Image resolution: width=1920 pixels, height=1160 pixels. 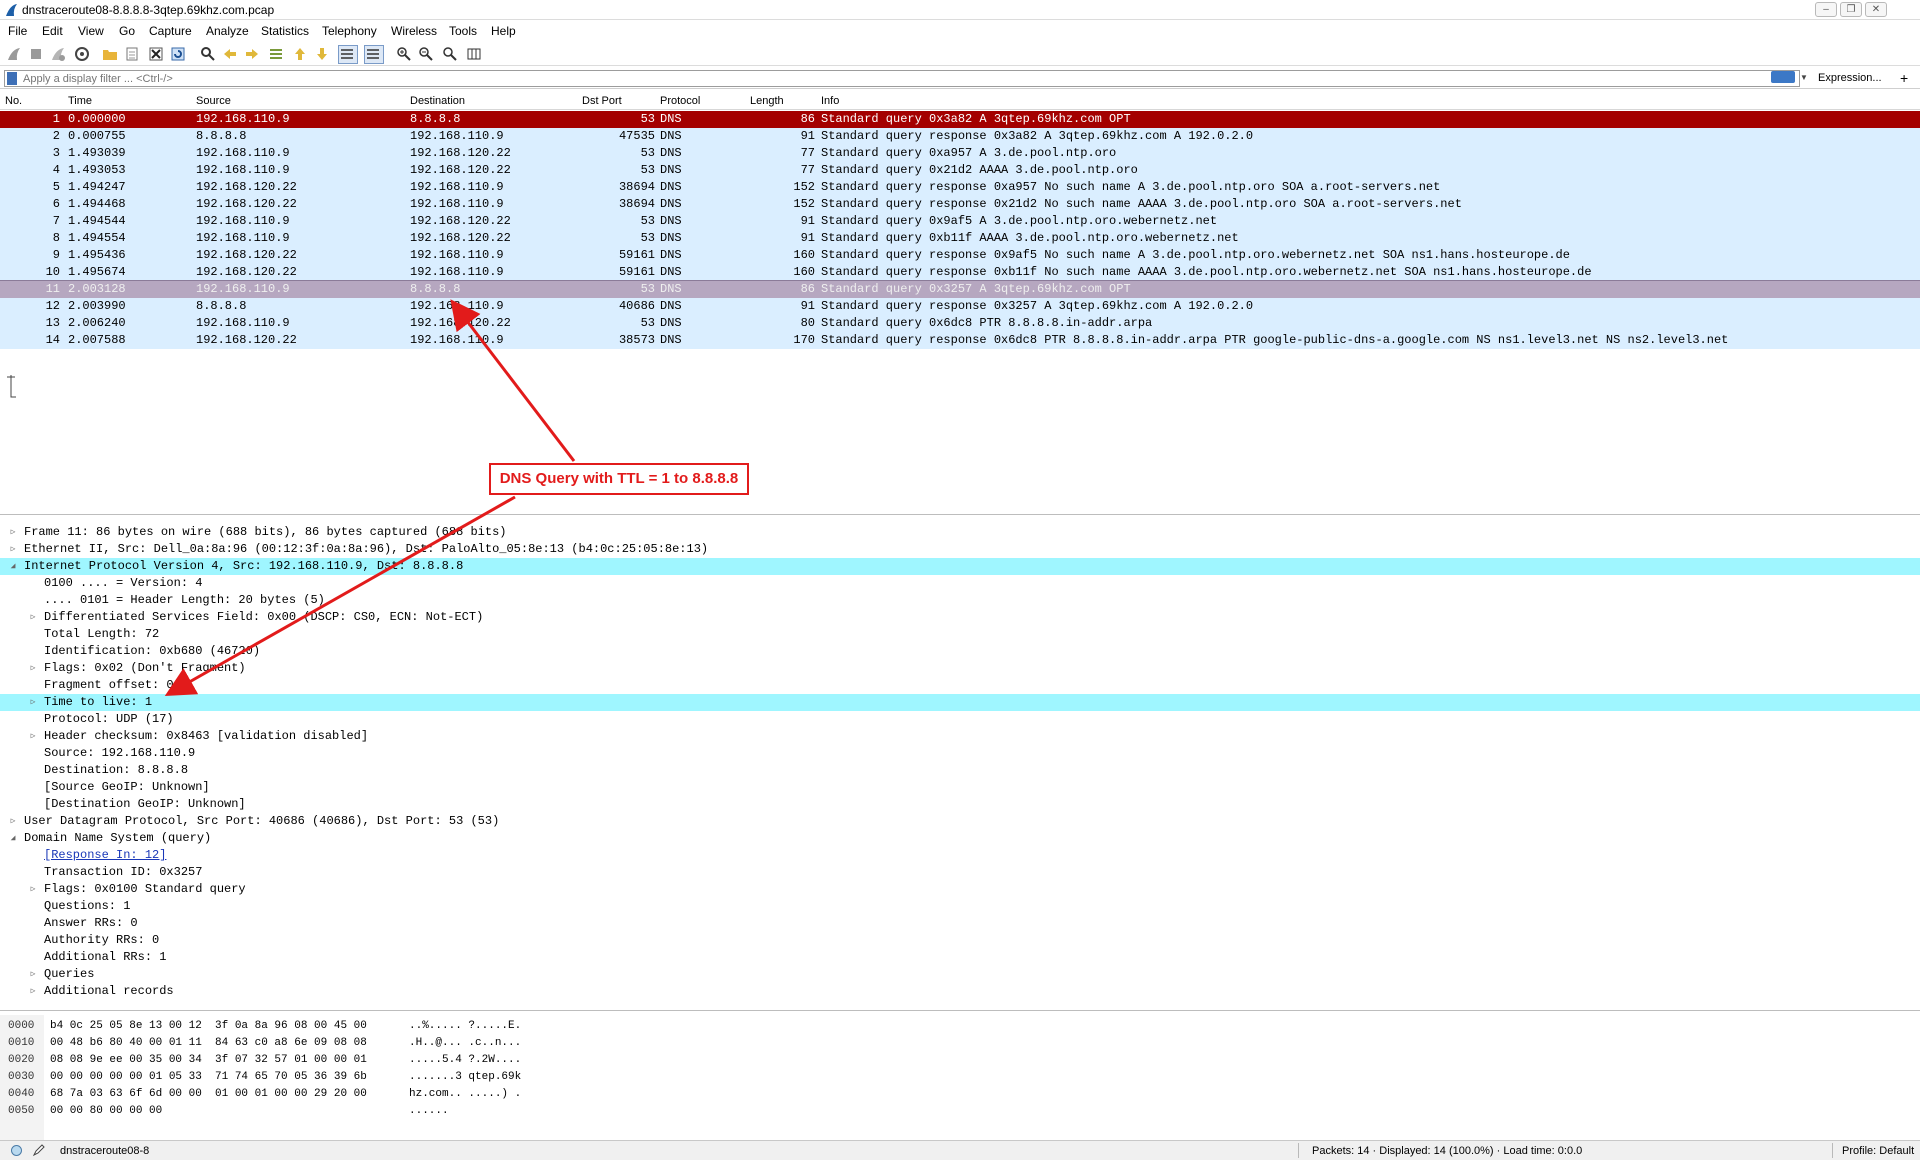 What do you see at coordinates (156, 54) in the screenshot?
I see `close-file-icon` at bounding box center [156, 54].